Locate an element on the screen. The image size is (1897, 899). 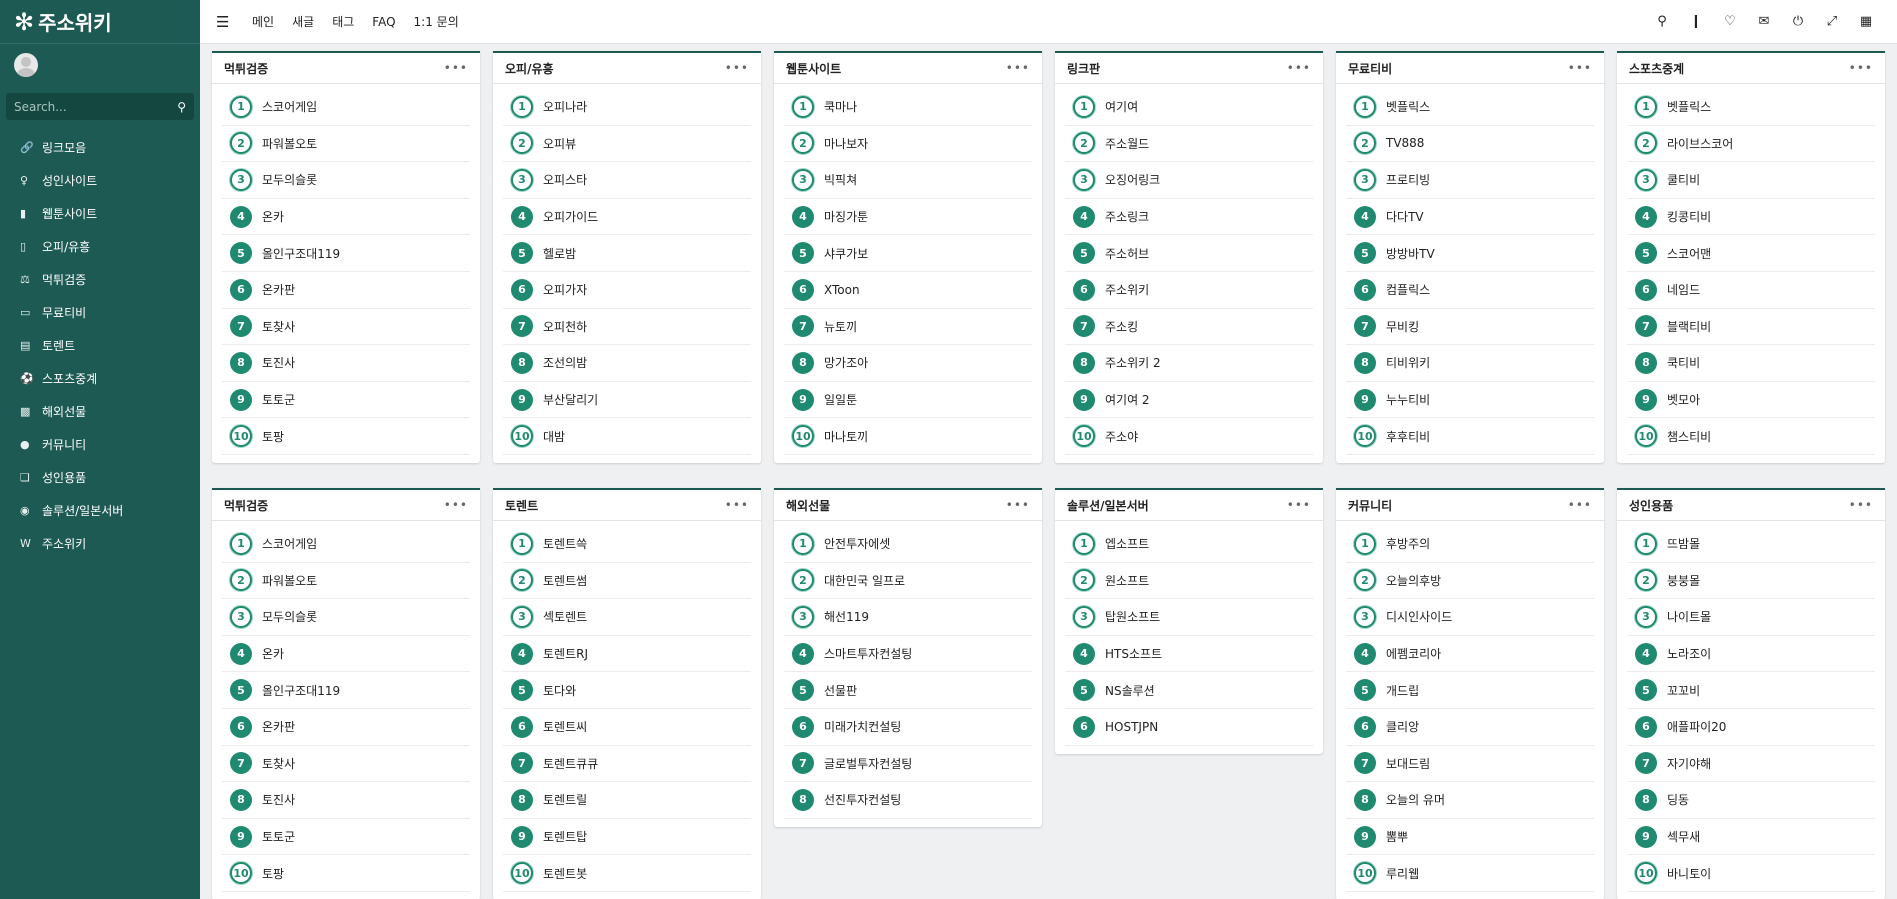
list-item: 7 뉴토끼 is located at coordinates (908, 327).